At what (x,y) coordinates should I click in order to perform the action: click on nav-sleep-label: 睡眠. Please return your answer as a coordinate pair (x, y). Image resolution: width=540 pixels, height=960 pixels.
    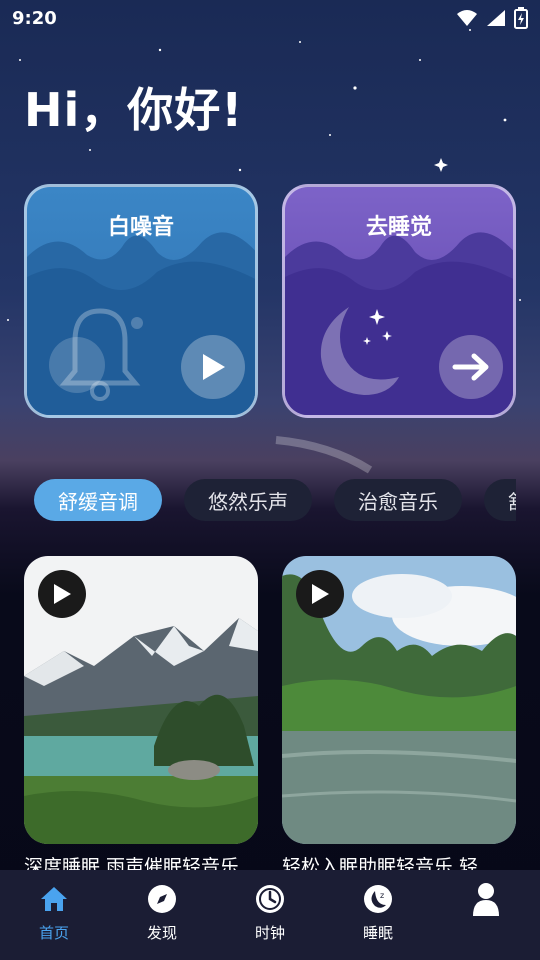
    Looking at the image, I should click on (377, 933).